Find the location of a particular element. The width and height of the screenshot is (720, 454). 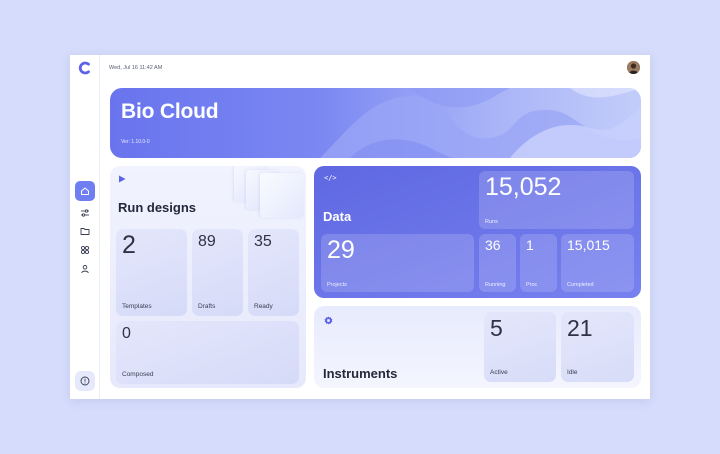

stack-decoration is located at coordinates (282, 195).